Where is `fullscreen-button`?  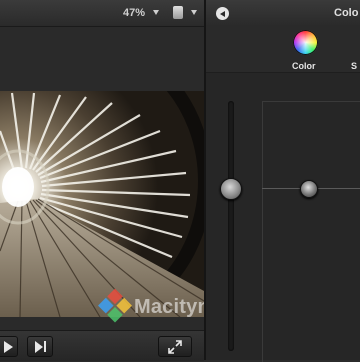 fullscreen-button is located at coordinates (175, 346).